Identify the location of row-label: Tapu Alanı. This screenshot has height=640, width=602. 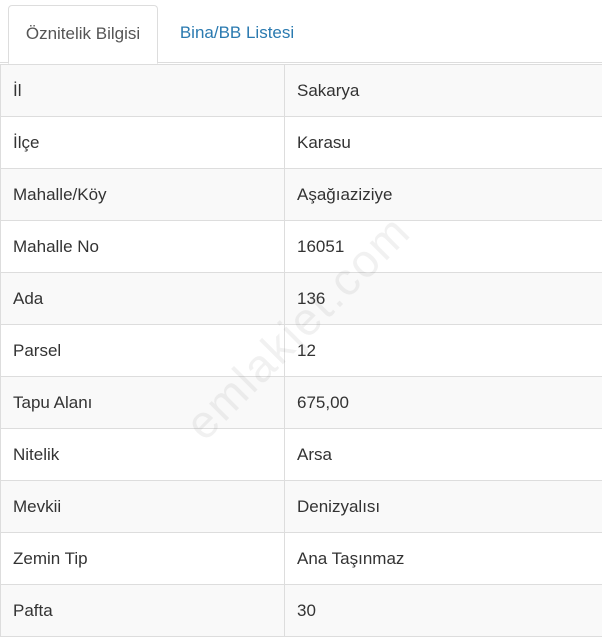
(142, 402).